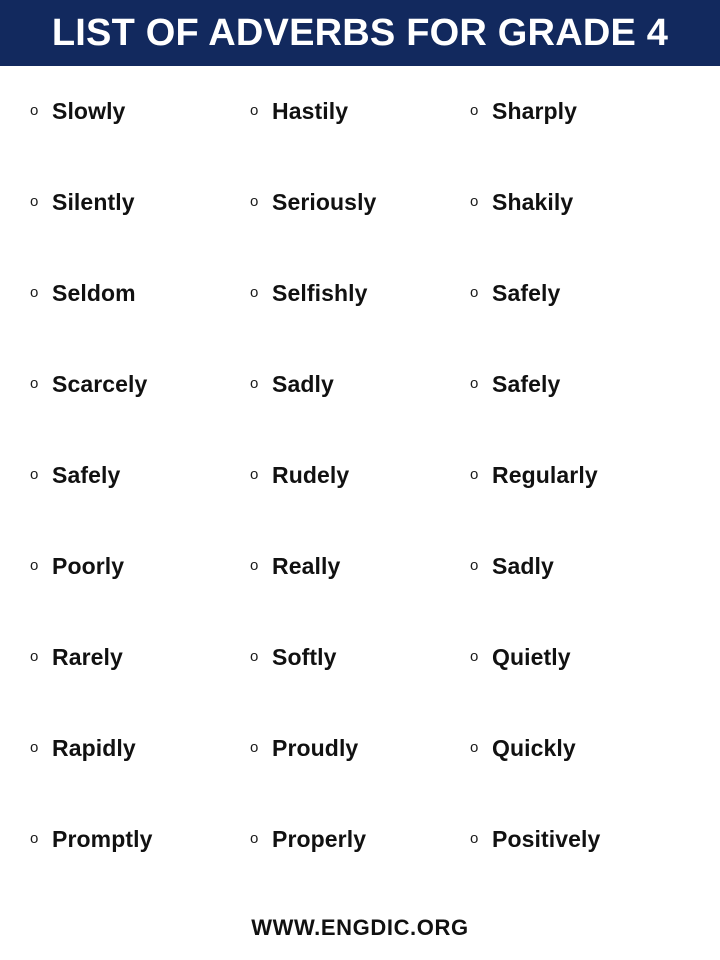  Describe the element at coordinates (360, 592) in the screenshot. I see `list-item: o Really` at that location.